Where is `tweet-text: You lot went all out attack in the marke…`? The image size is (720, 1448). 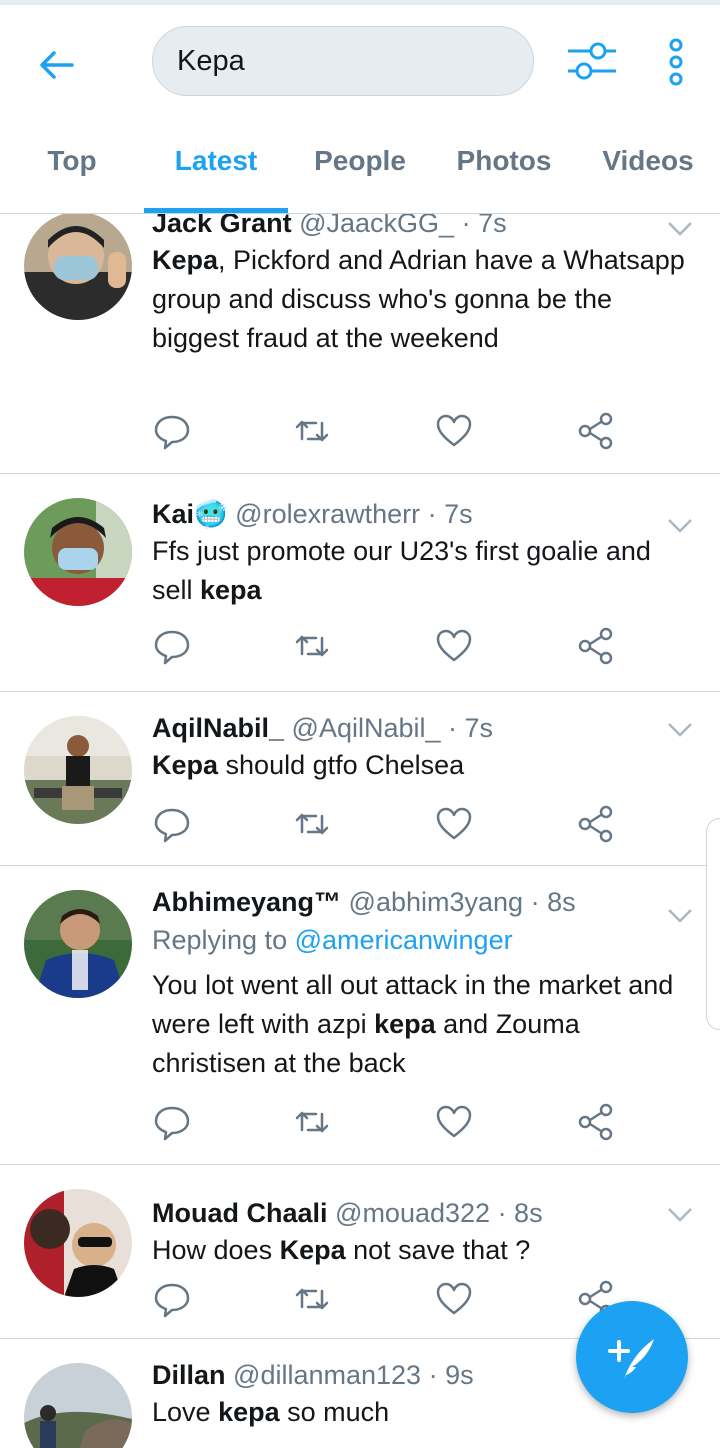 tweet-text: You lot went all out attack in the marke… is located at coordinates (413, 1024).